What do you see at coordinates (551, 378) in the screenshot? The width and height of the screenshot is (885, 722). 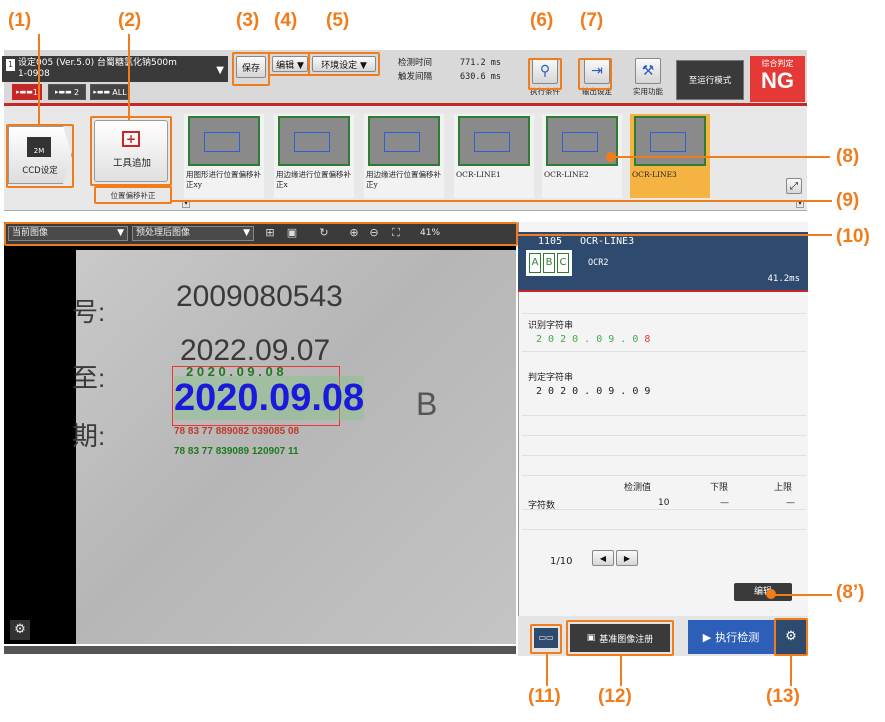 I see `judge-string-label: 判定字符串` at bounding box center [551, 378].